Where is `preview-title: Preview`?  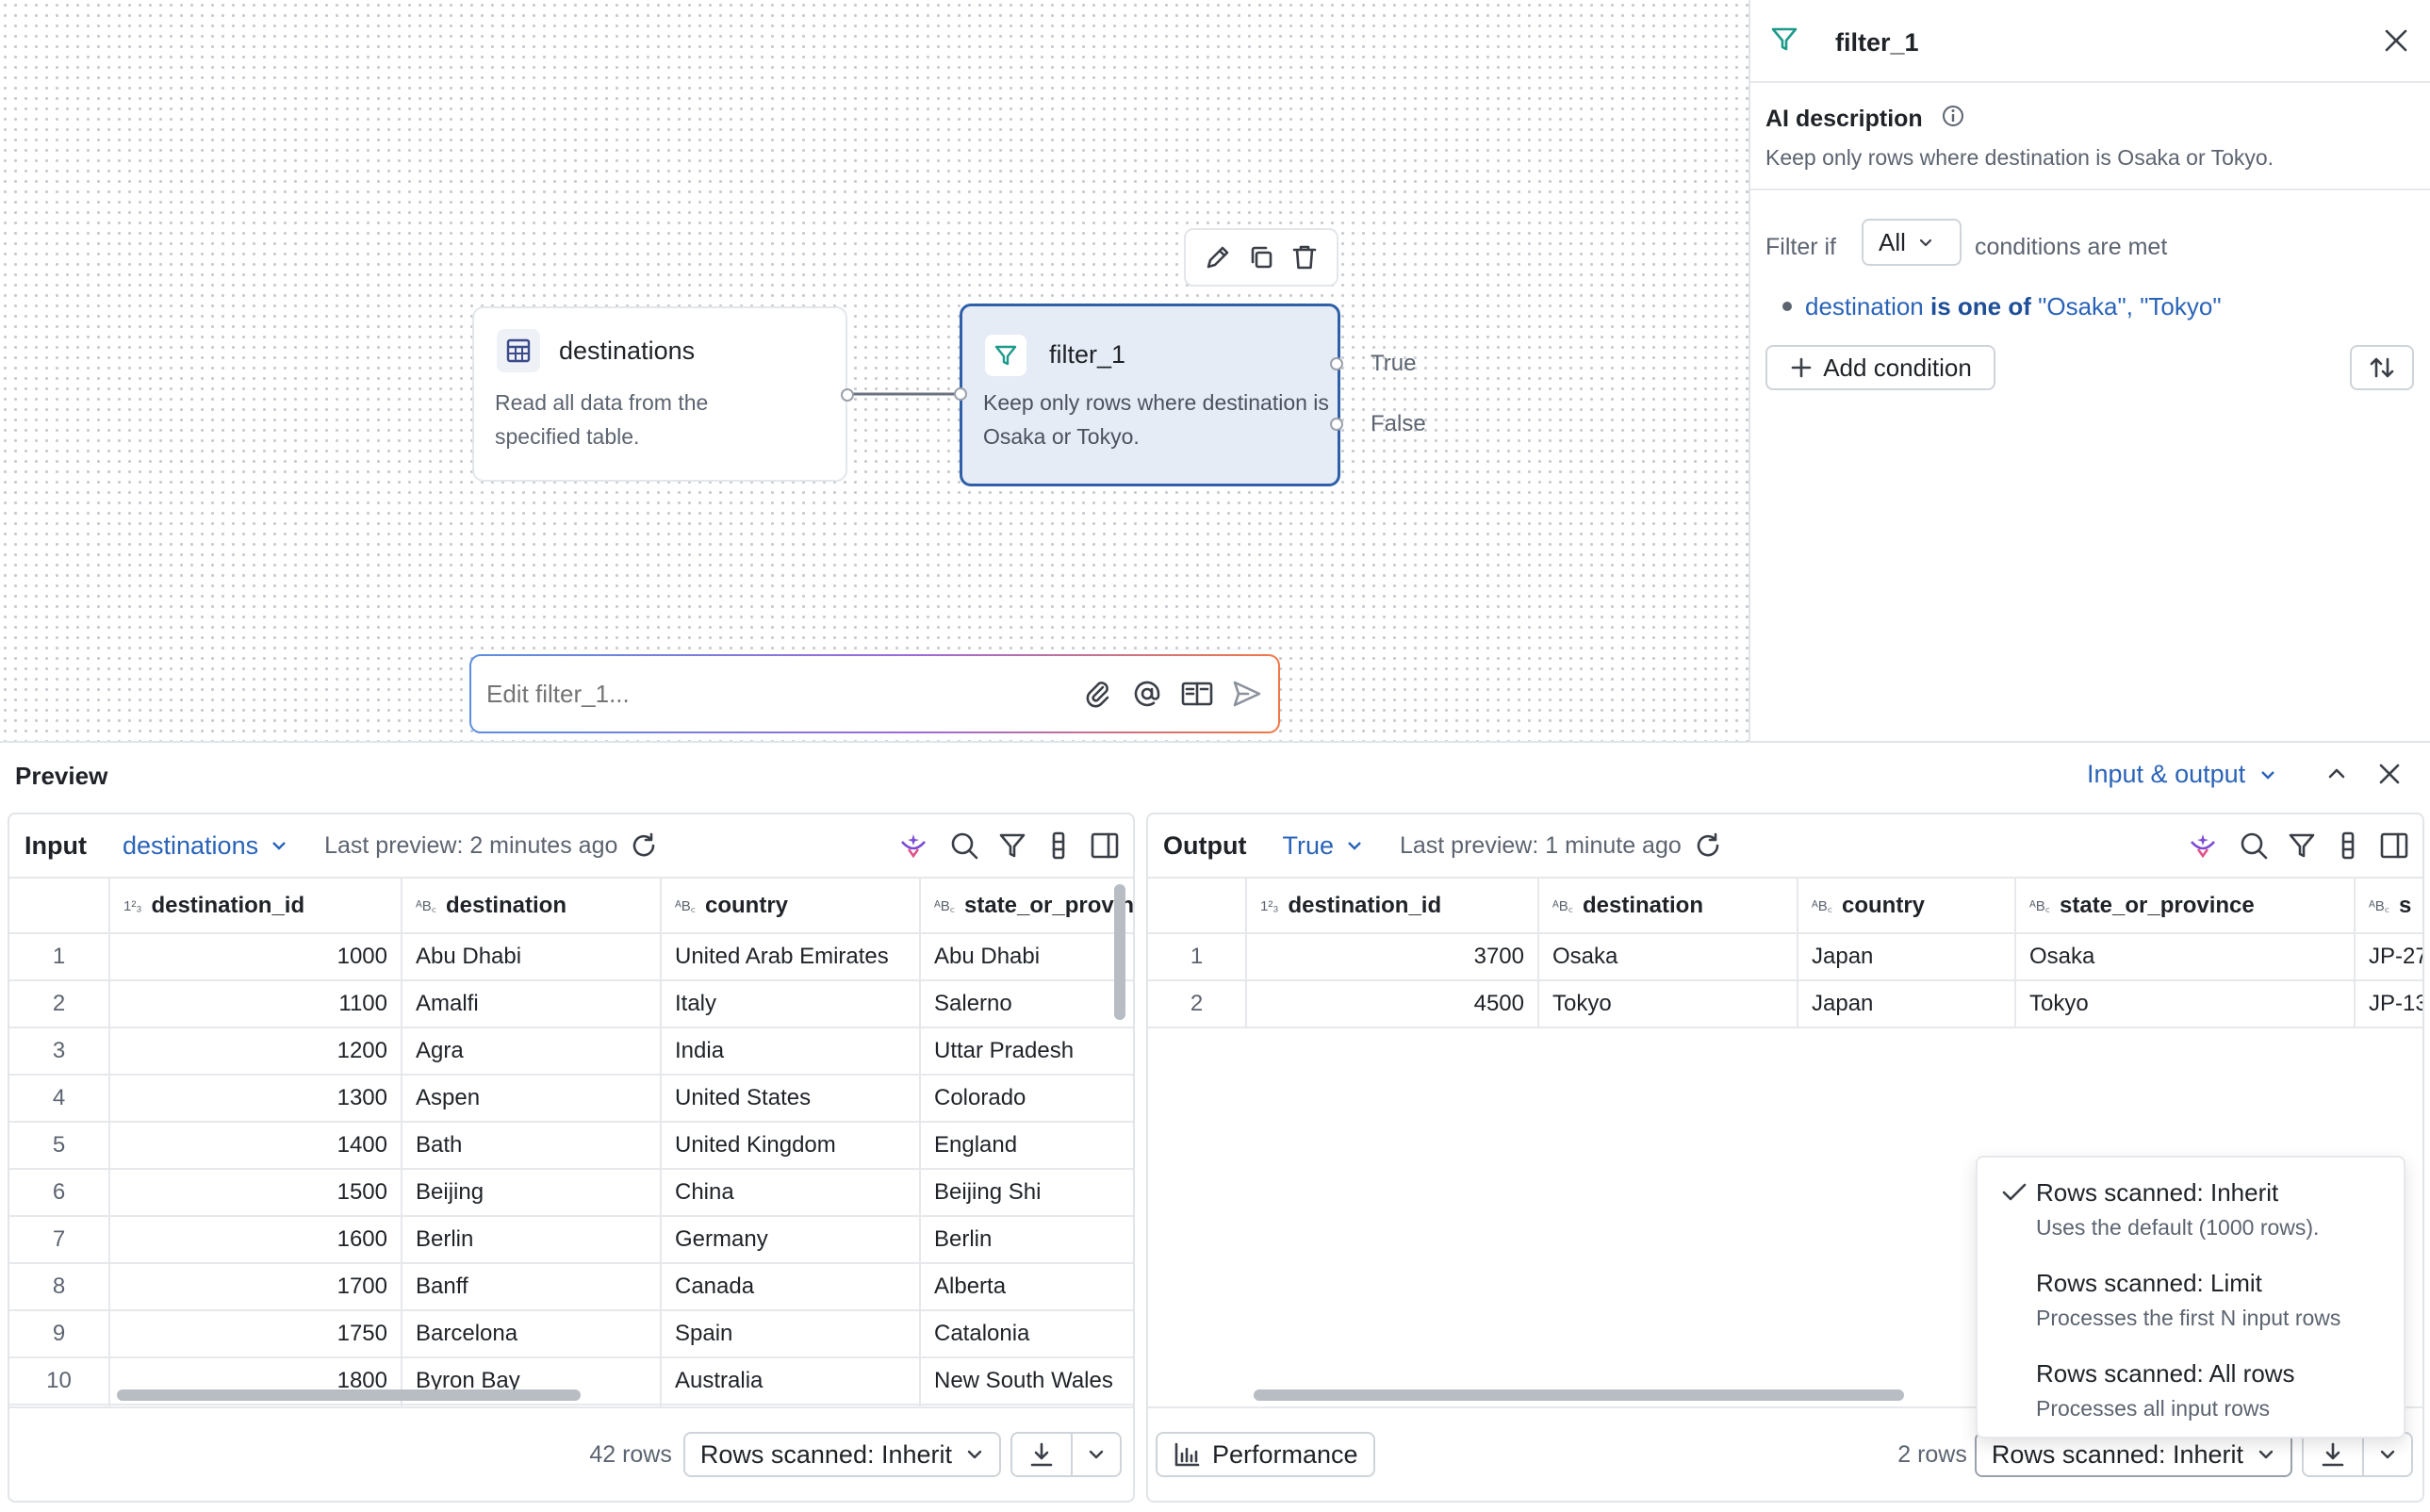 preview-title: Preview is located at coordinates (61, 776).